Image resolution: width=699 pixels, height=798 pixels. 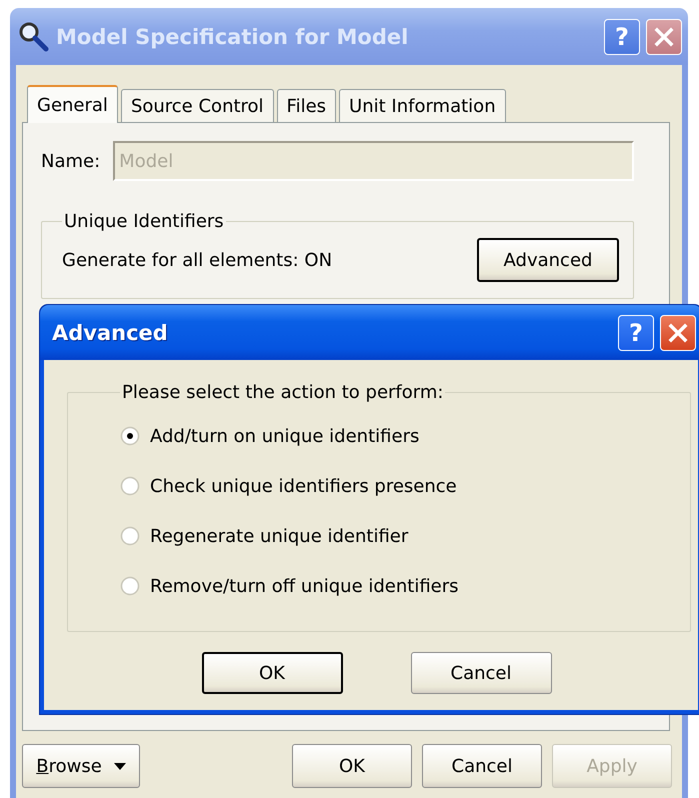 I want to click on close-button, so click(x=678, y=332).